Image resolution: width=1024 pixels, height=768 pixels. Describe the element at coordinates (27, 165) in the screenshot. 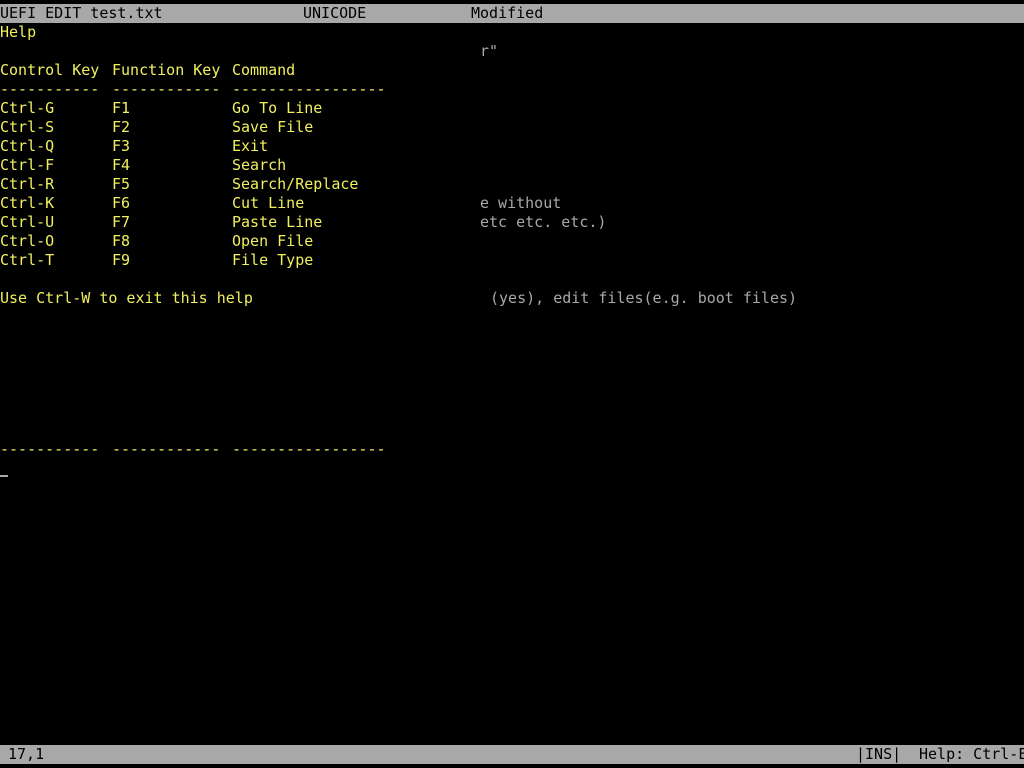

I see `control-key: Ctrl-F` at that location.